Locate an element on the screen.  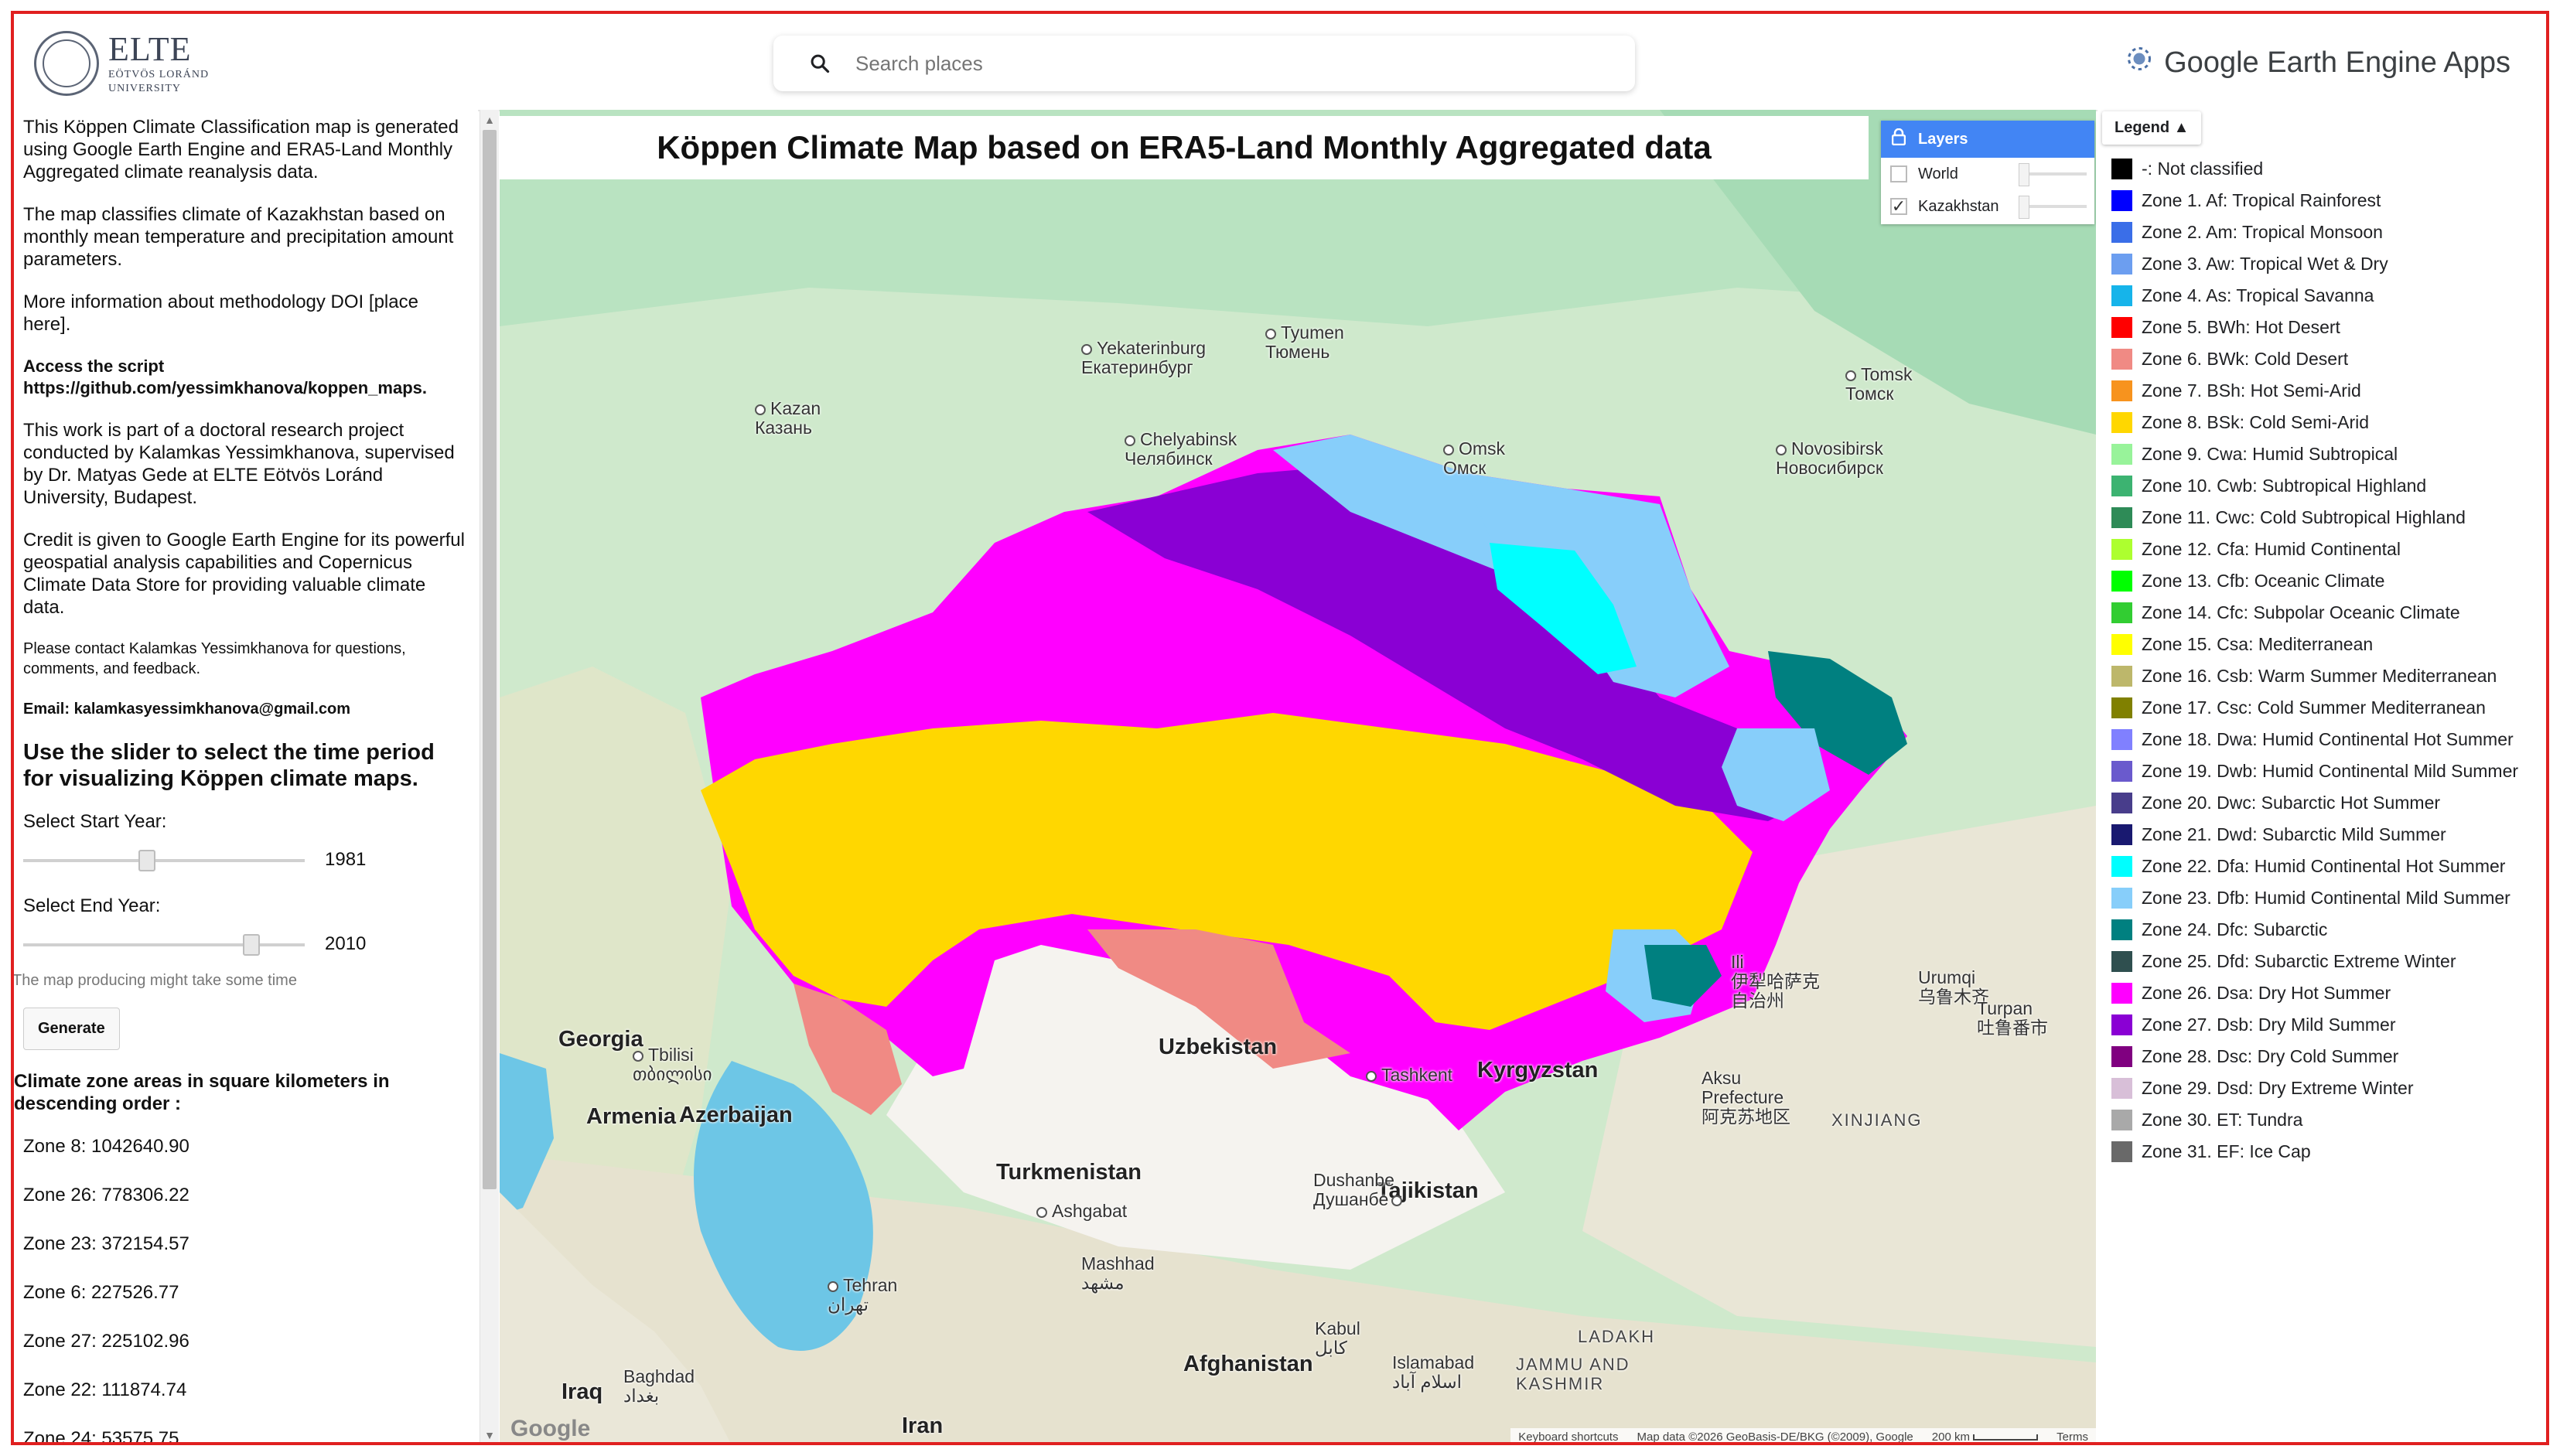
map-label-tashkent: Tashkent is located at coordinates (1409, 1076).